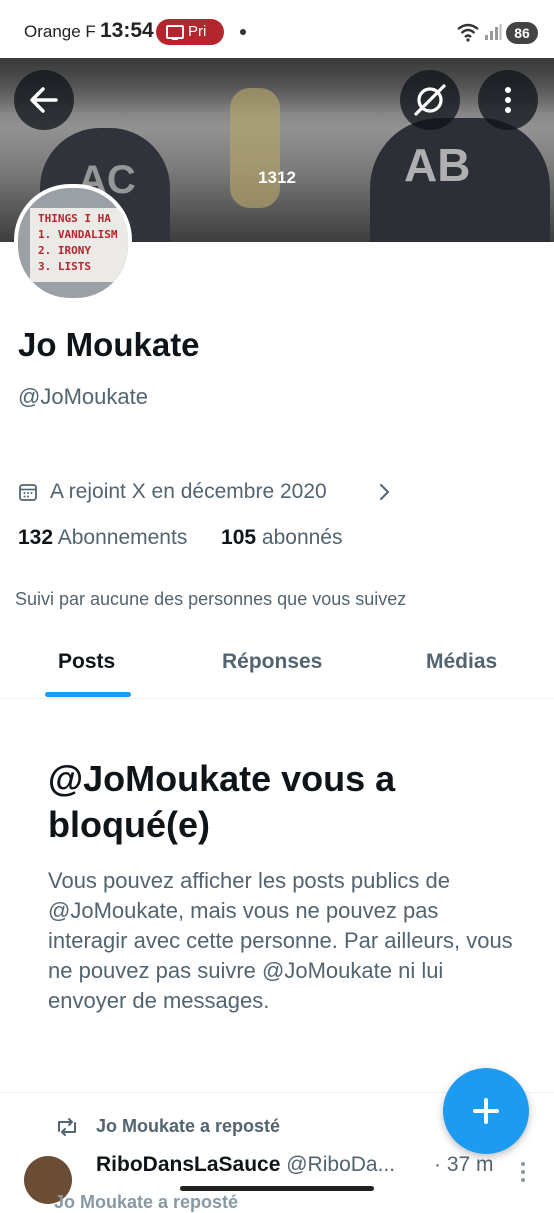  Describe the element at coordinates (464, 1164) in the screenshot. I see `post-timestamp: · 37 m` at that location.